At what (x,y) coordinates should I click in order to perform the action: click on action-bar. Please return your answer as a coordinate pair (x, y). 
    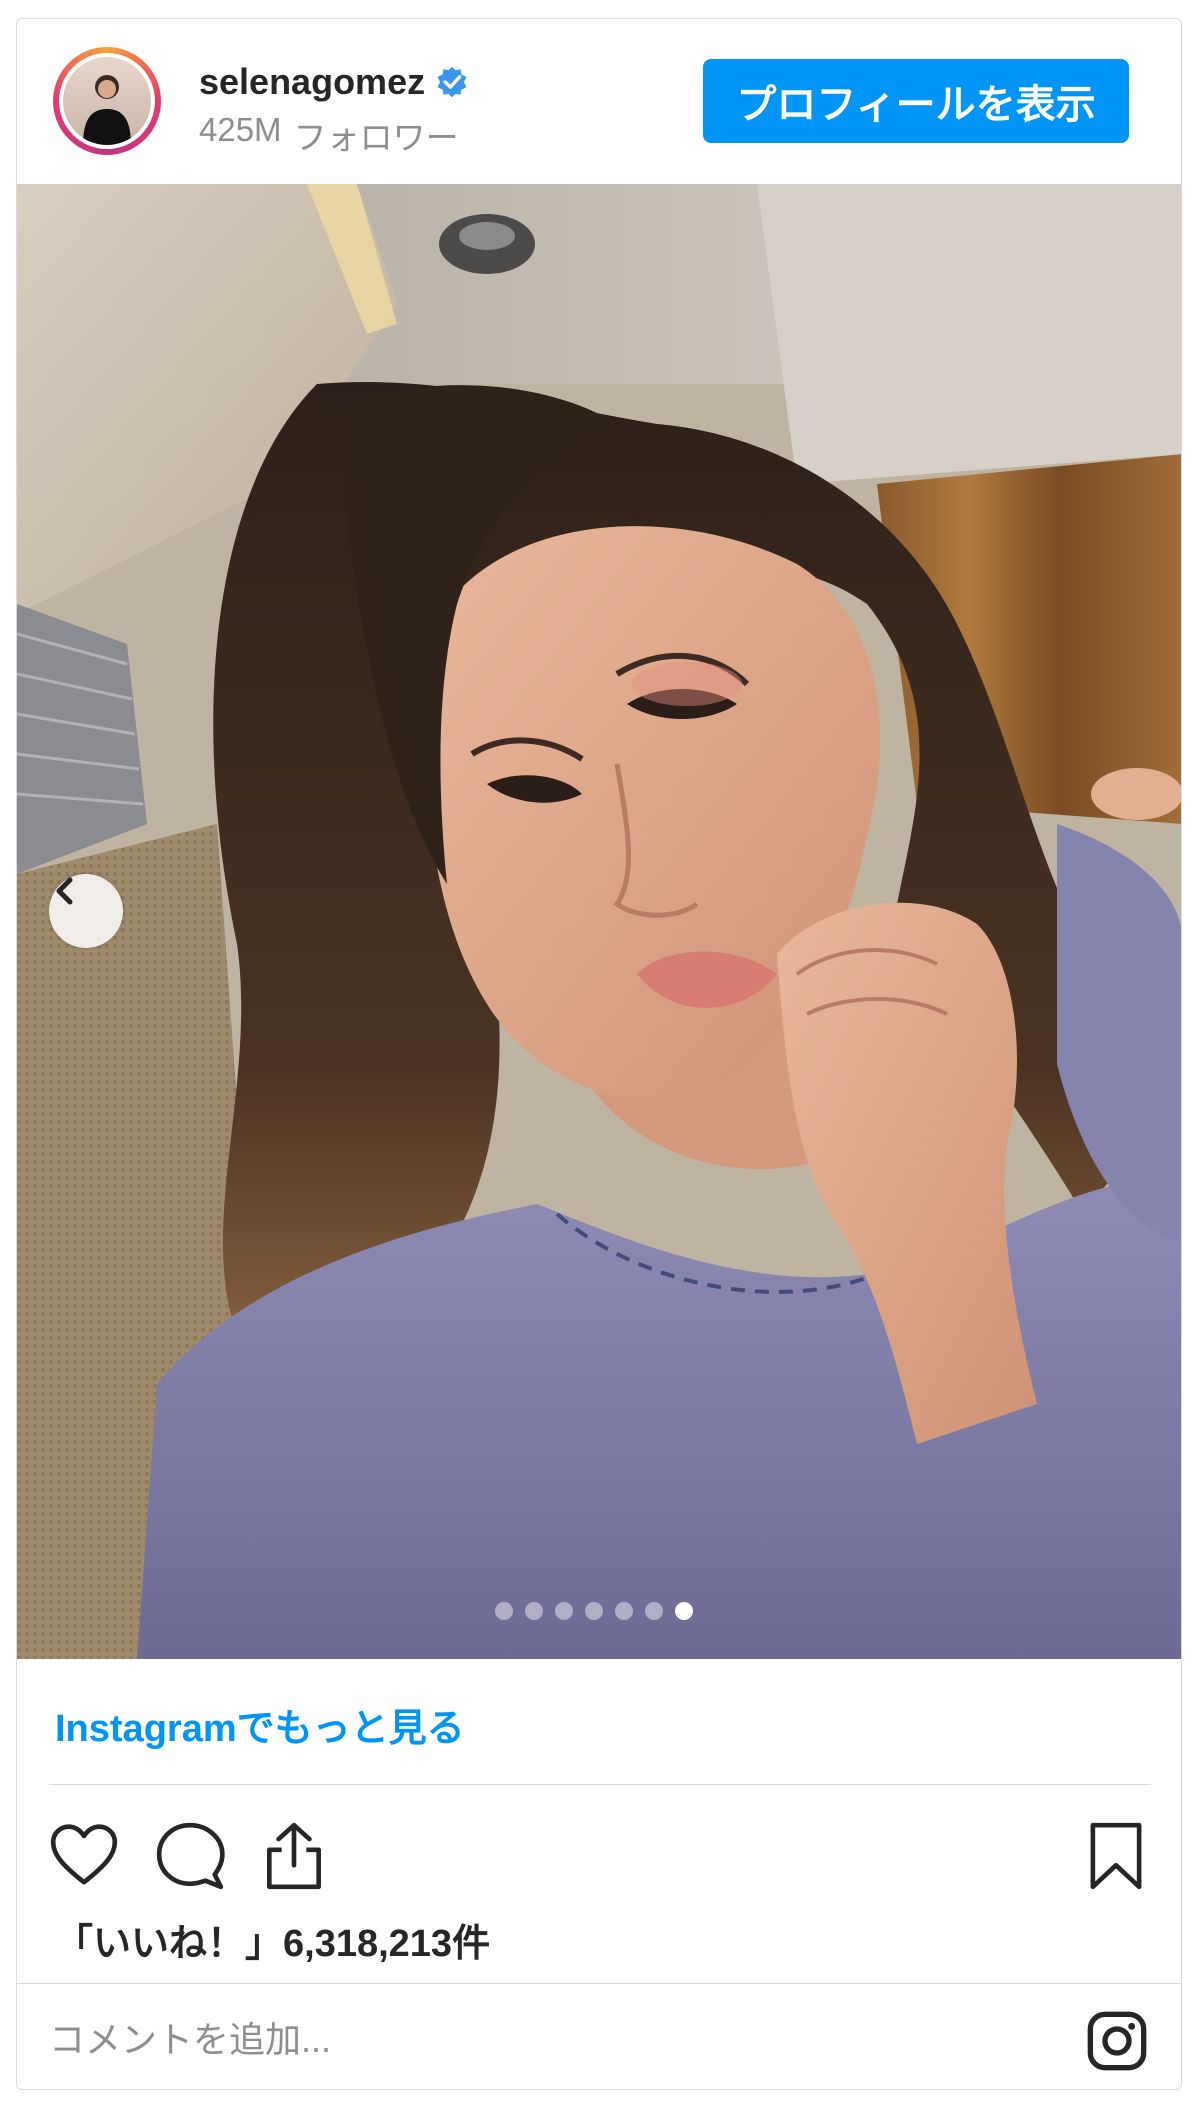
    Looking at the image, I should click on (599, 1854).